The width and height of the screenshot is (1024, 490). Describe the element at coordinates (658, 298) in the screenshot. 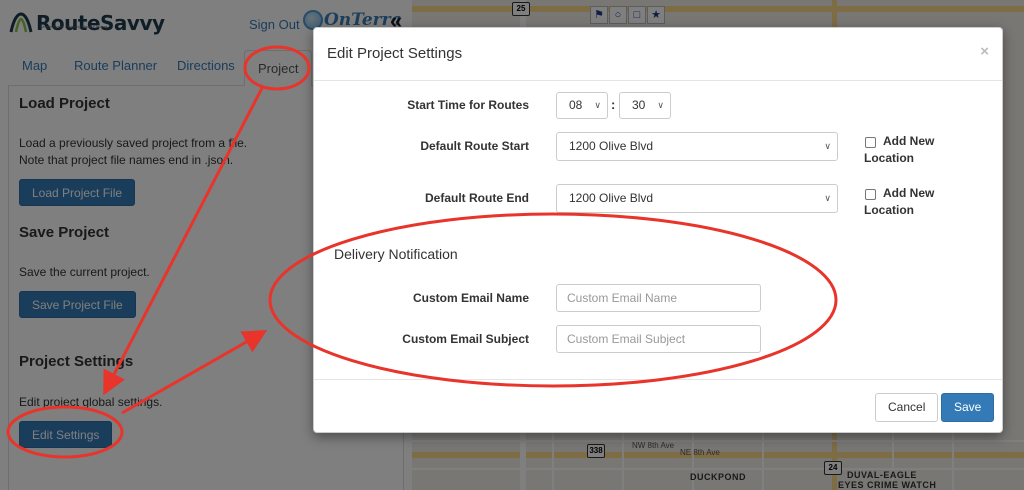

I see `custom-email-name-input` at that location.